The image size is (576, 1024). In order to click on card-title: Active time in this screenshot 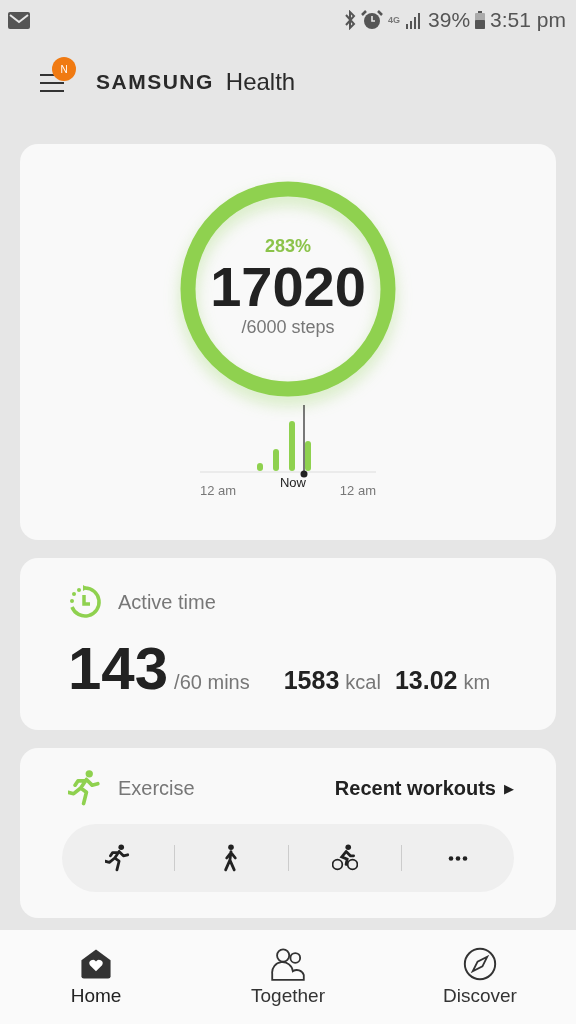, I will do `click(167, 602)`.